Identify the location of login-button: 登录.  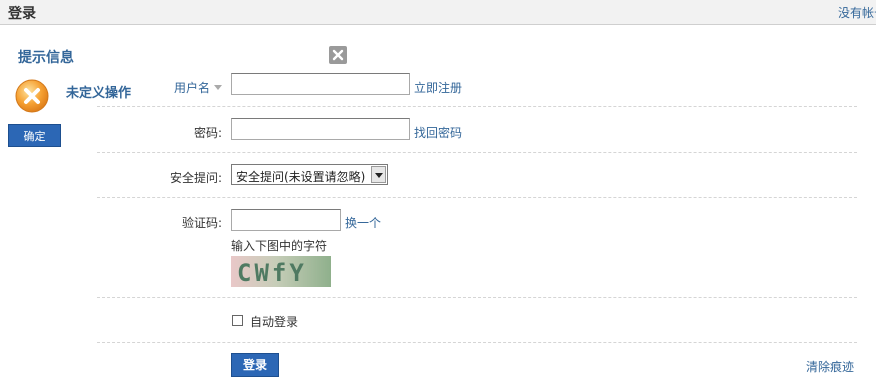
(255, 365).